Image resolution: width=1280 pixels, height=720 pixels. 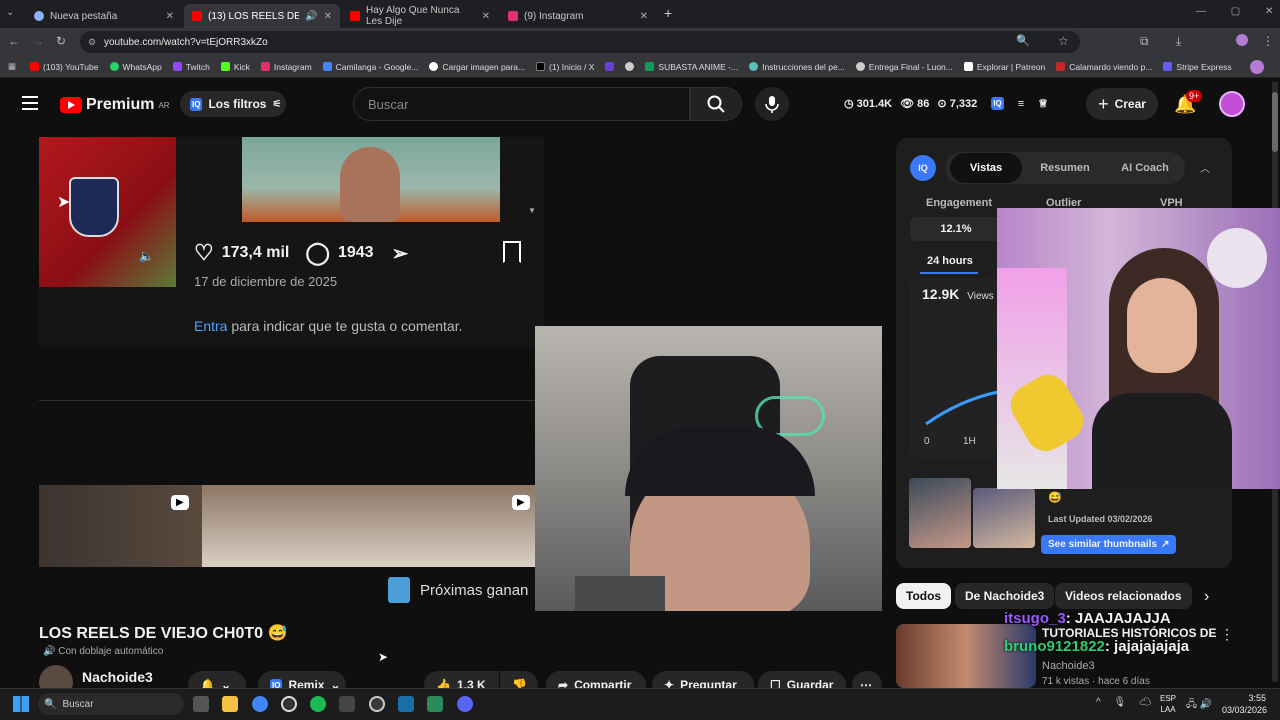 What do you see at coordinates (347, 704) in the screenshot?
I see `audio-app-icon` at bounding box center [347, 704].